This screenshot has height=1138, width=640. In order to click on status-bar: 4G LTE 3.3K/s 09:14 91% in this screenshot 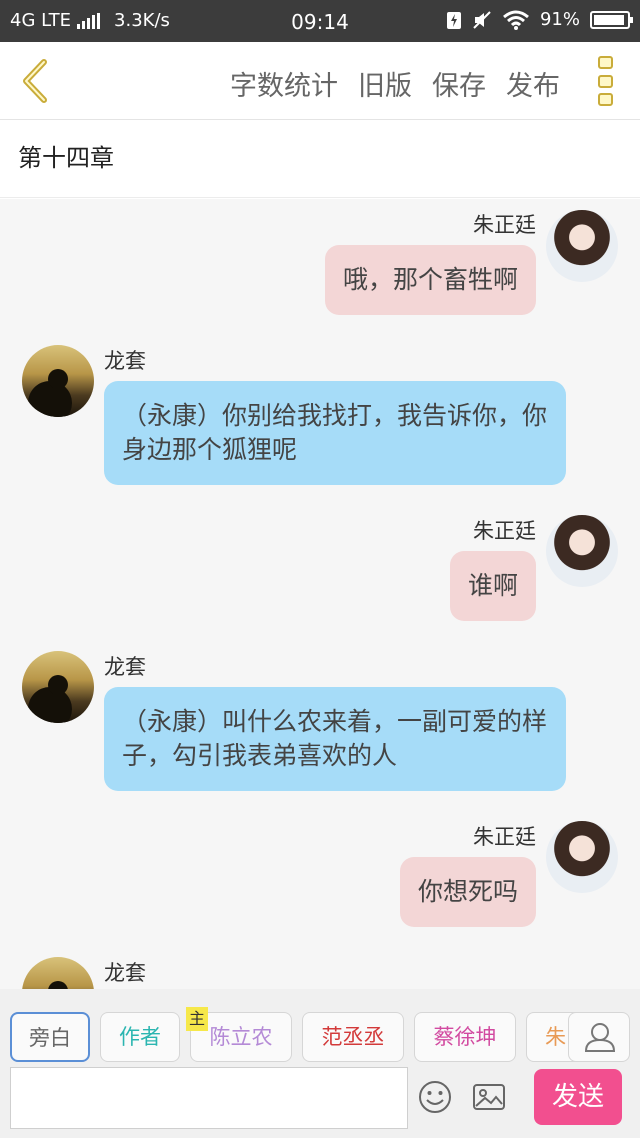, I will do `click(320, 21)`.